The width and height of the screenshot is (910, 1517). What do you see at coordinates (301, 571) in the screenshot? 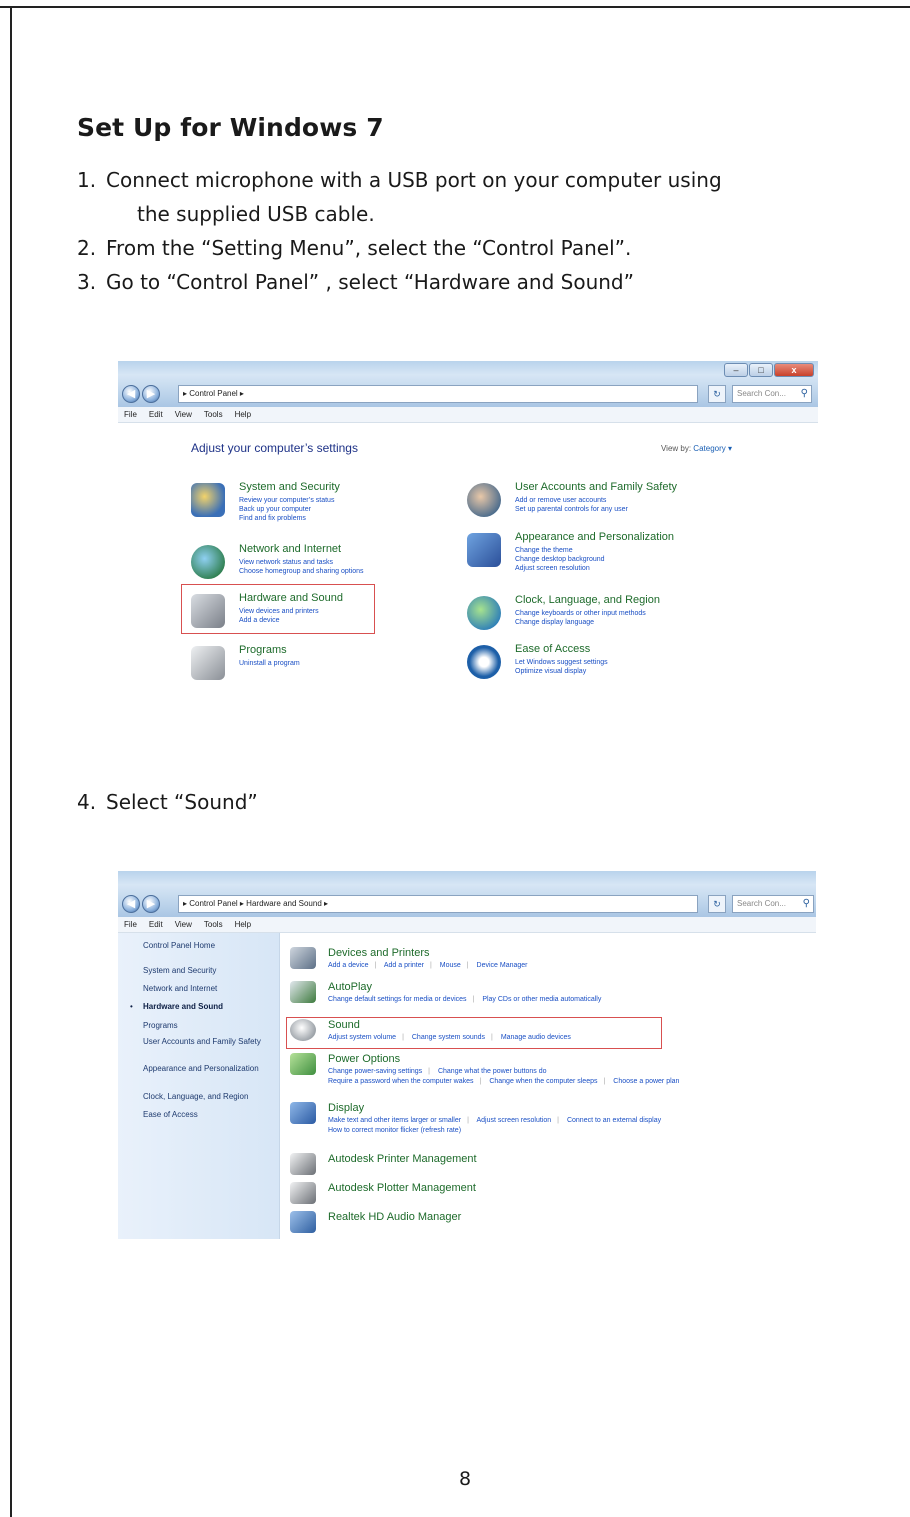
I see `category-link: Choose homegroup and sharing options` at bounding box center [301, 571].